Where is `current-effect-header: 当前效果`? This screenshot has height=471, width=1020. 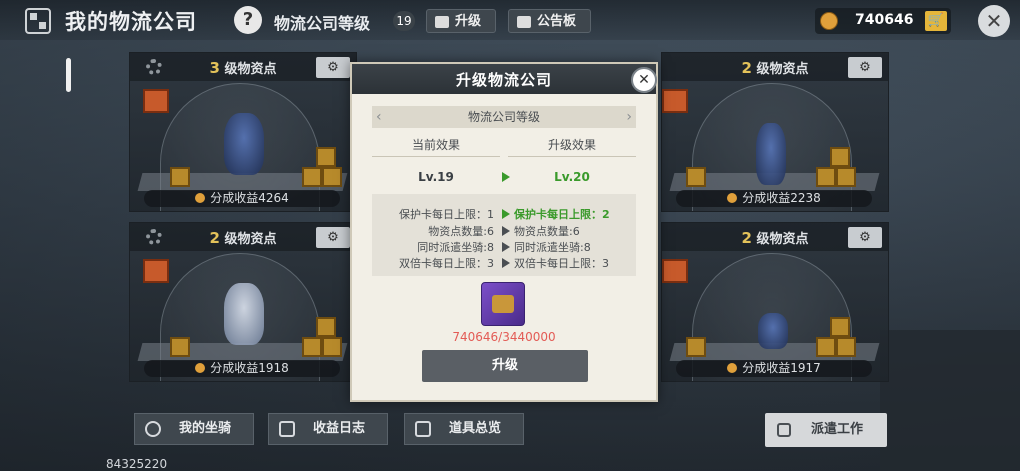
current-effect-header: 当前效果 is located at coordinates (436, 145).